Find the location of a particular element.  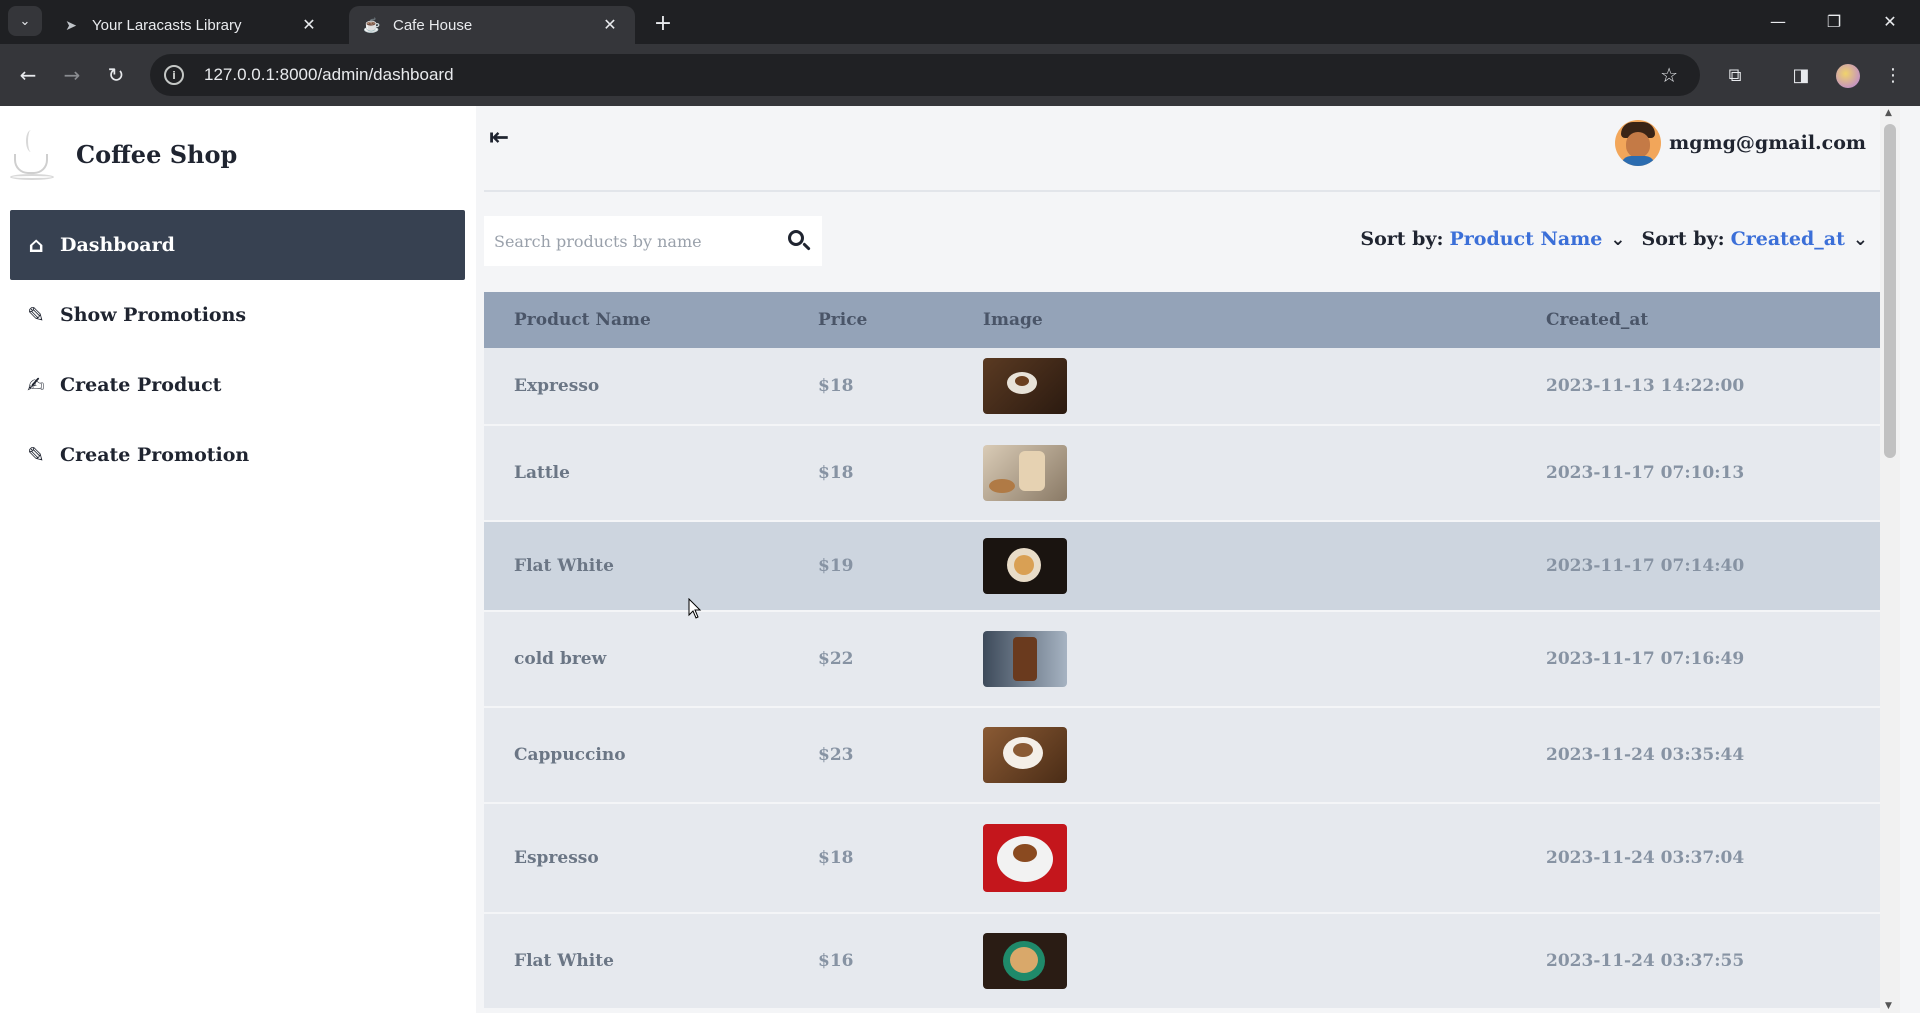

scroll-down-icon: ▼ is located at coordinates (1888, 1006).